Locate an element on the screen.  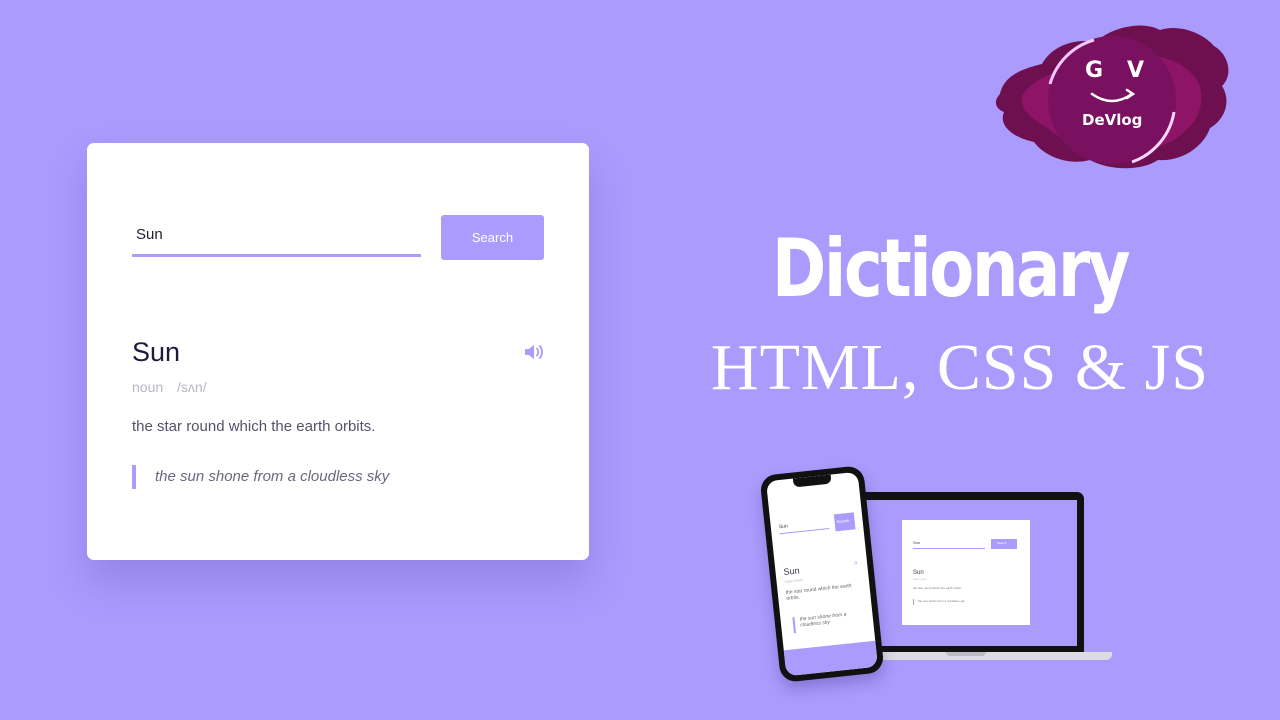
logo-letter-v: V is located at coordinates (1136, 70).